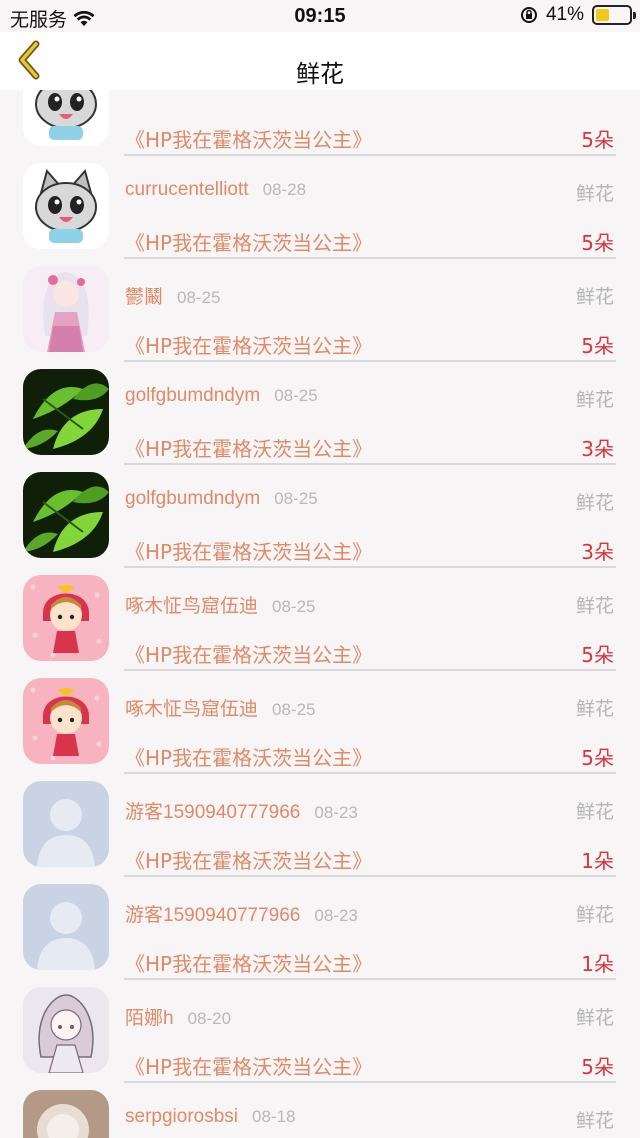 The width and height of the screenshot is (640, 1138). Describe the element at coordinates (320, 1110) in the screenshot. I see `list-item: serpgiorosbsi08-18鲜花《HP我在霍格沃茨当公主》` at that location.